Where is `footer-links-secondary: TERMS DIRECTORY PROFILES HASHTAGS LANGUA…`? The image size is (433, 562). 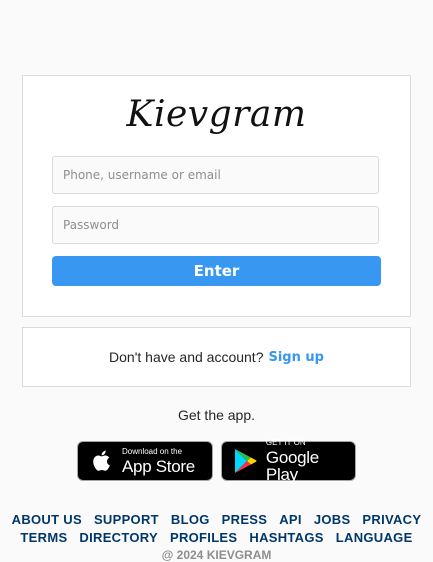
footer-links-secondary: TERMS DIRECTORY PROFILES HASHTAGS LANGUA… is located at coordinates (216, 537).